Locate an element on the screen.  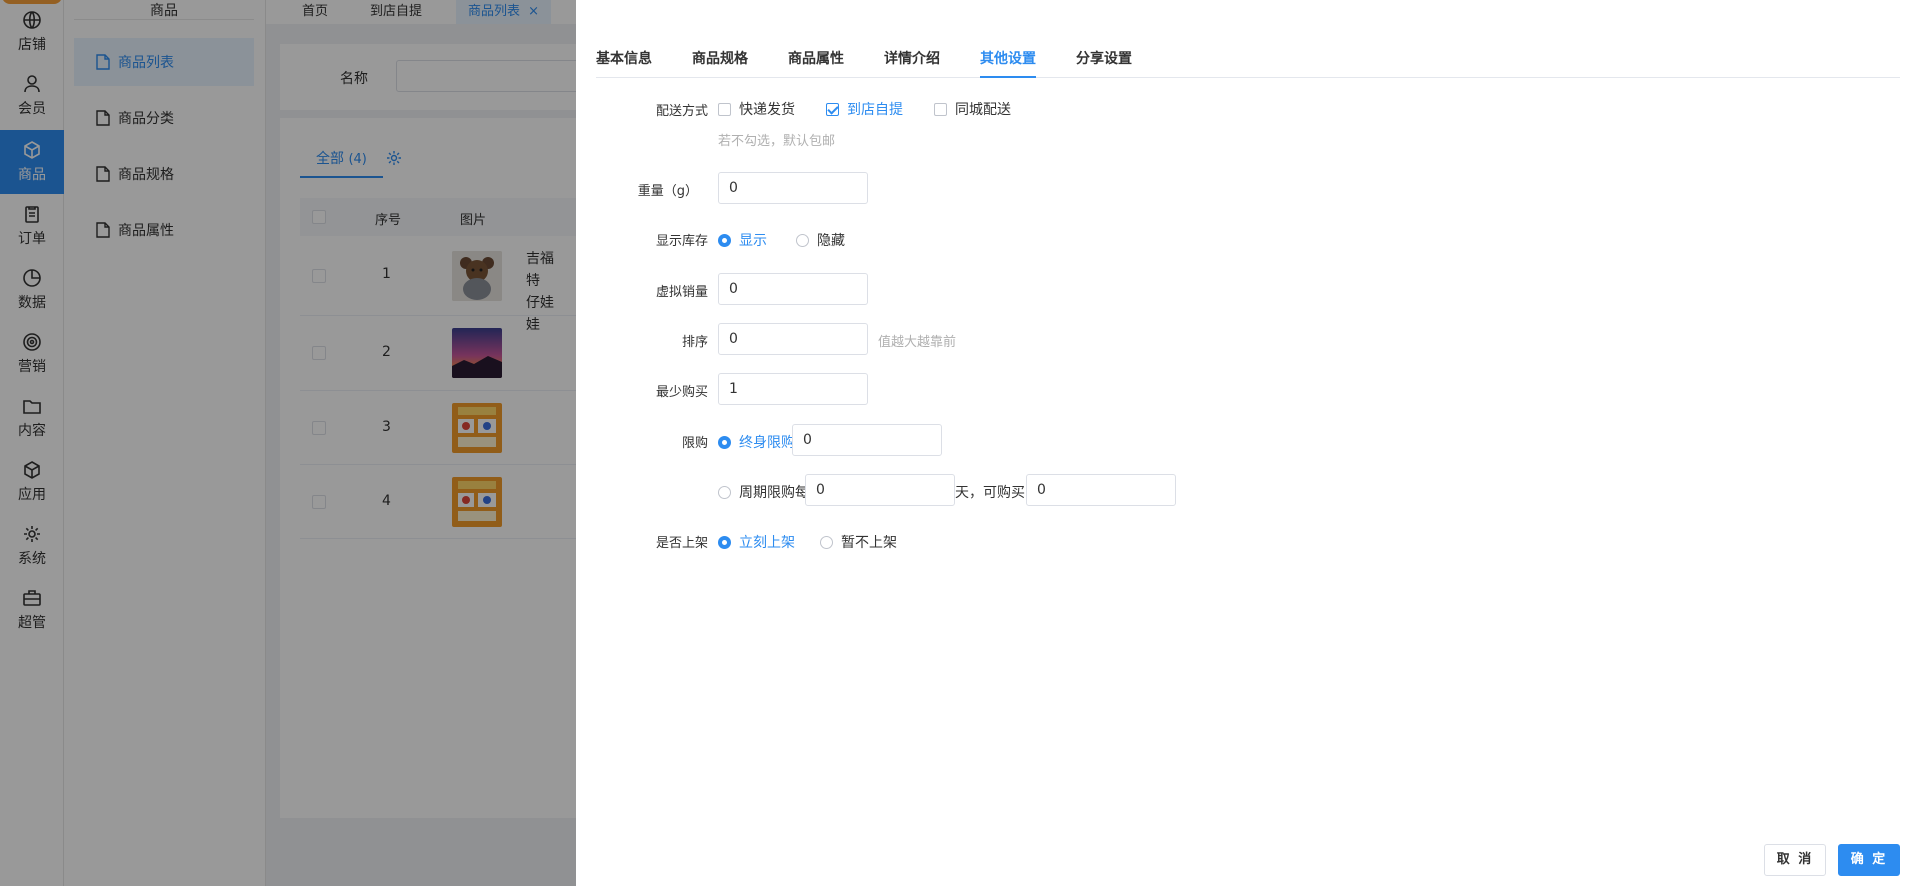
delivery-local-checkbox: 同城配送 is located at coordinates (972, 109).